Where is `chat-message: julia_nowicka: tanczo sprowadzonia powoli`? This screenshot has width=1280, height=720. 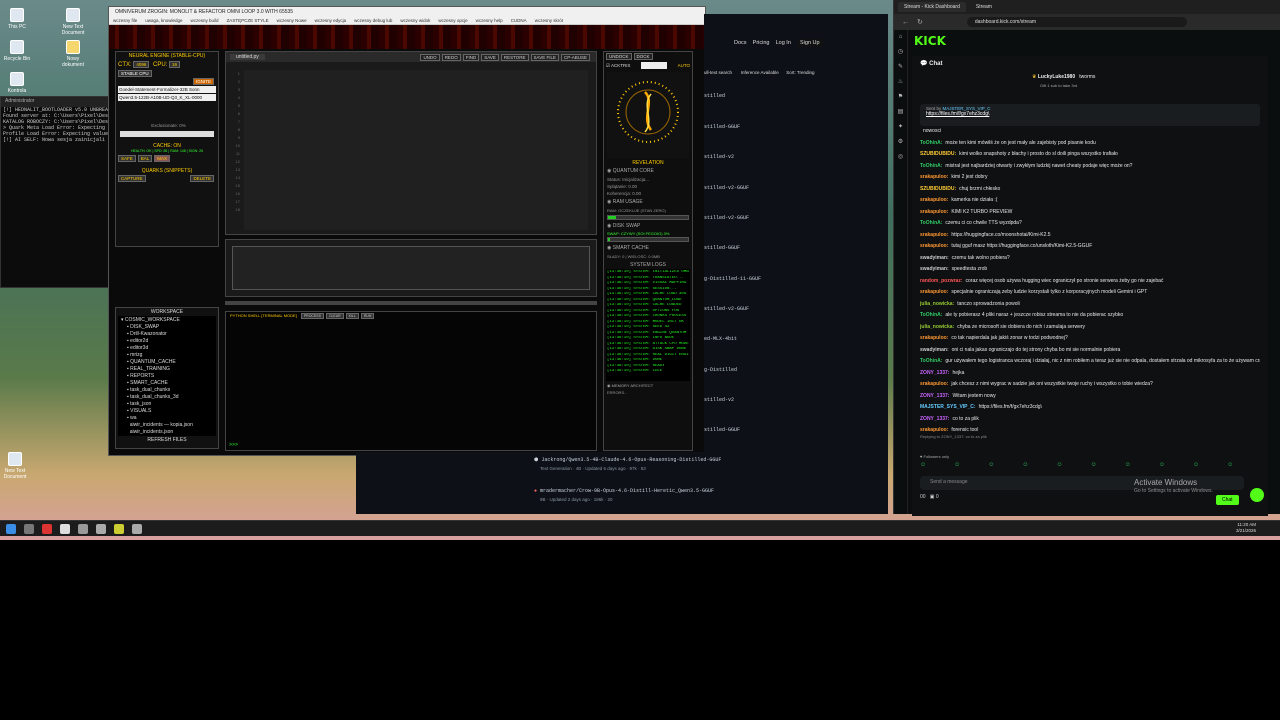 chat-message: julia_nowicka: tanczo sprowadzonia powoli is located at coordinates (1090, 305).